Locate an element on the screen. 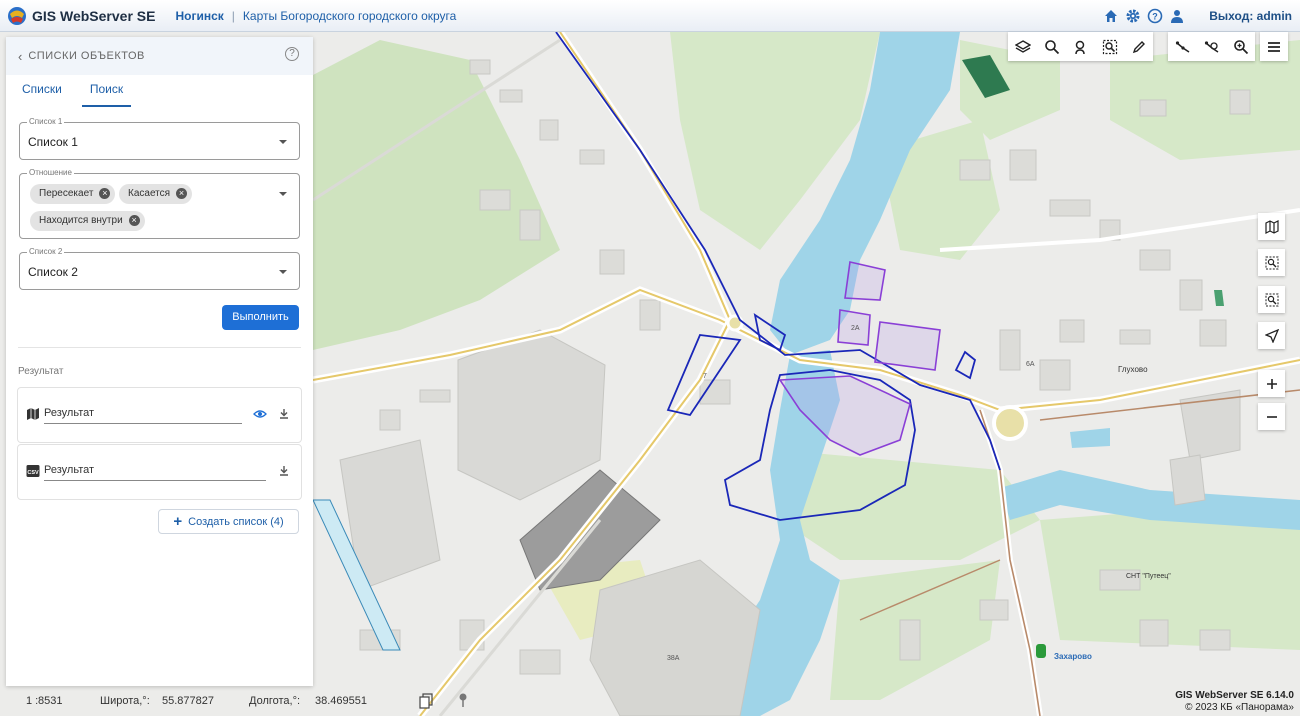 The height and width of the screenshot is (716, 1300). svg-text: CSV is located at coordinates (33, 473).